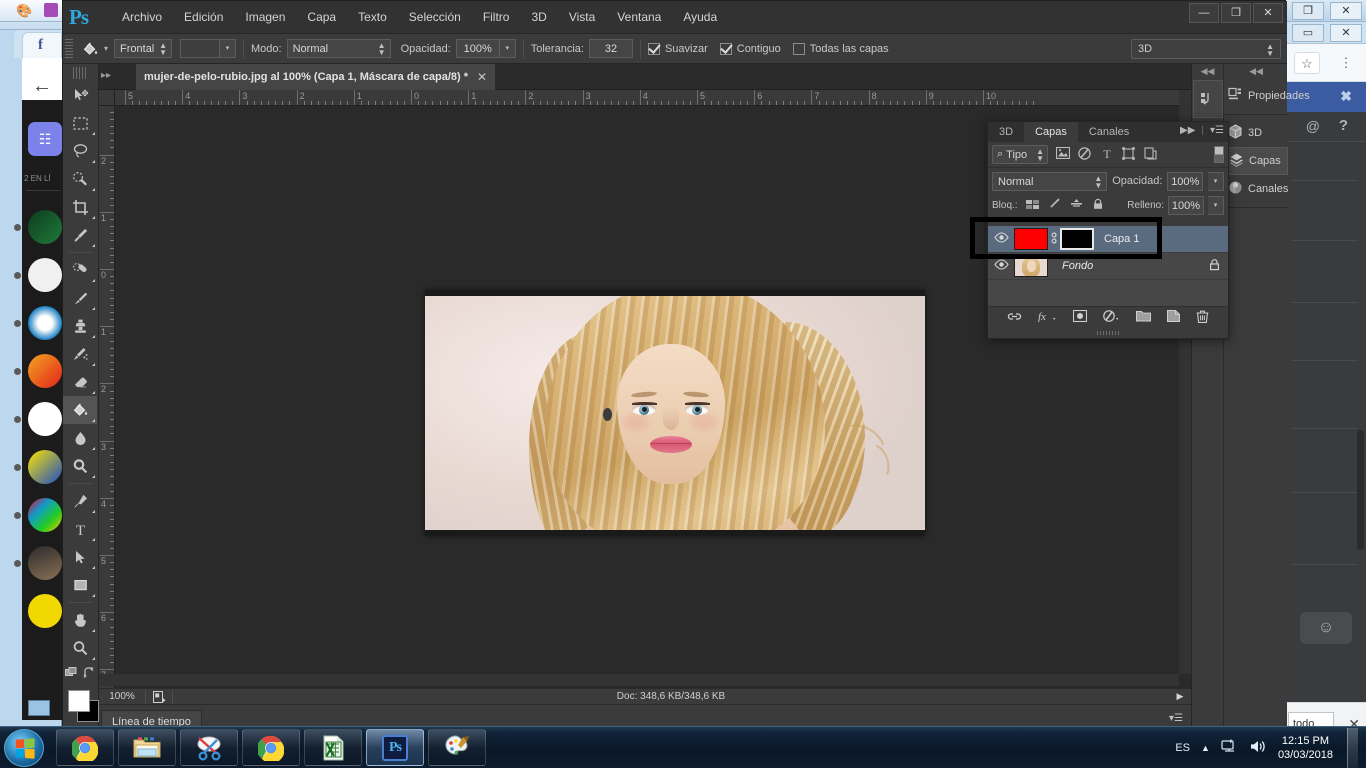 This screenshot has height=768, width=1366. Describe the element at coordinates (1176, 718) in the screenshot. I see `timeline-menu-icon: ▾☰` at that location.